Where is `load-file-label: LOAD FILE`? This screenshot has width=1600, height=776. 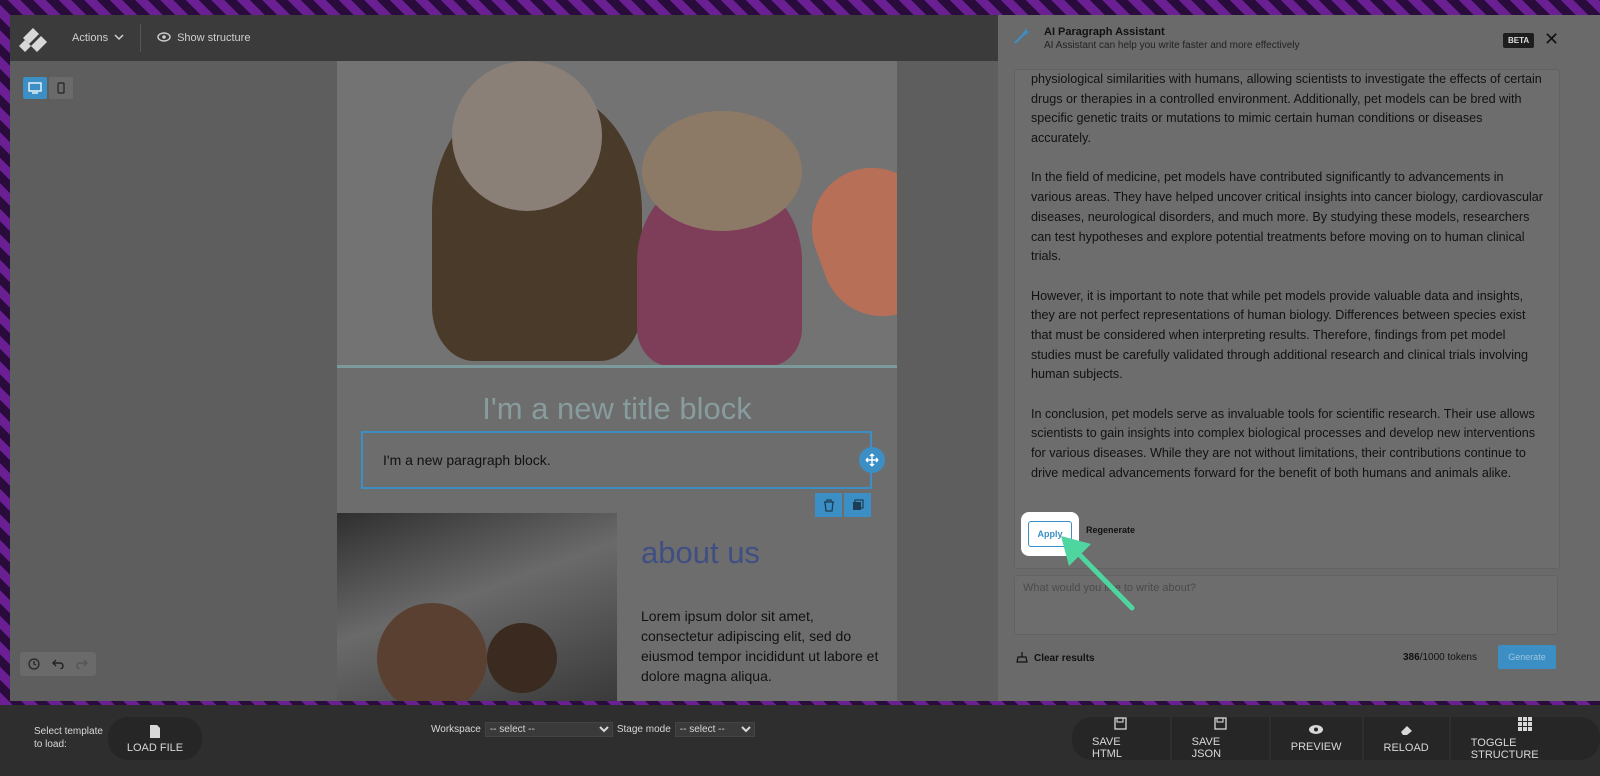 load-file-label: LOAD FILE is located at coordinates (155, 747).